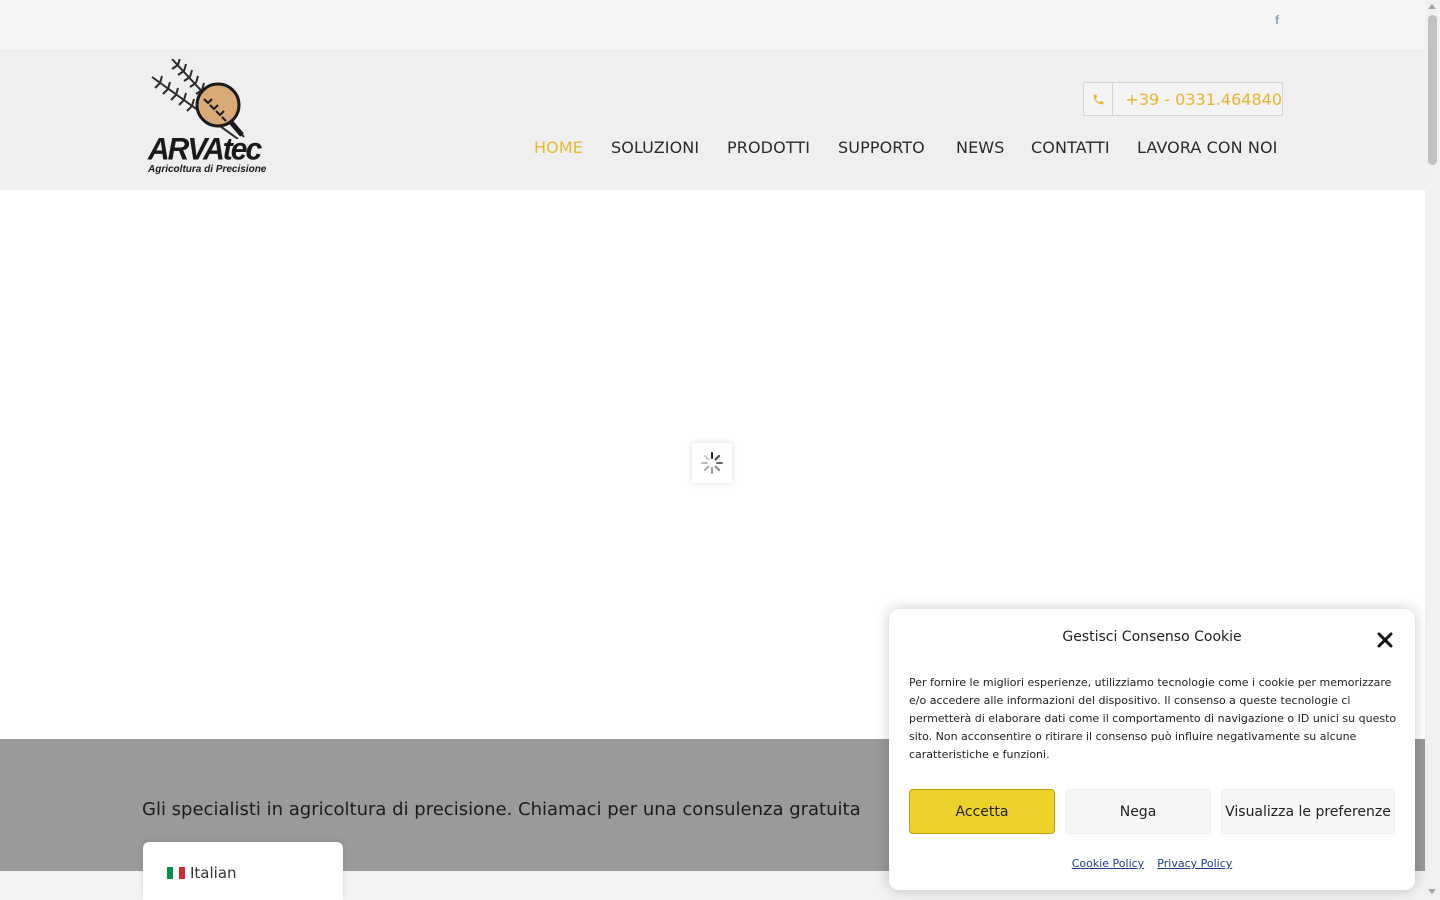 Image resolution: width=1440 pixels, height=900 pixels. Describe the element at coordinates (1152, 637) in the screenshot. I see `cookie-dialog-title: Gestisci Consenso Cookie` at that location.